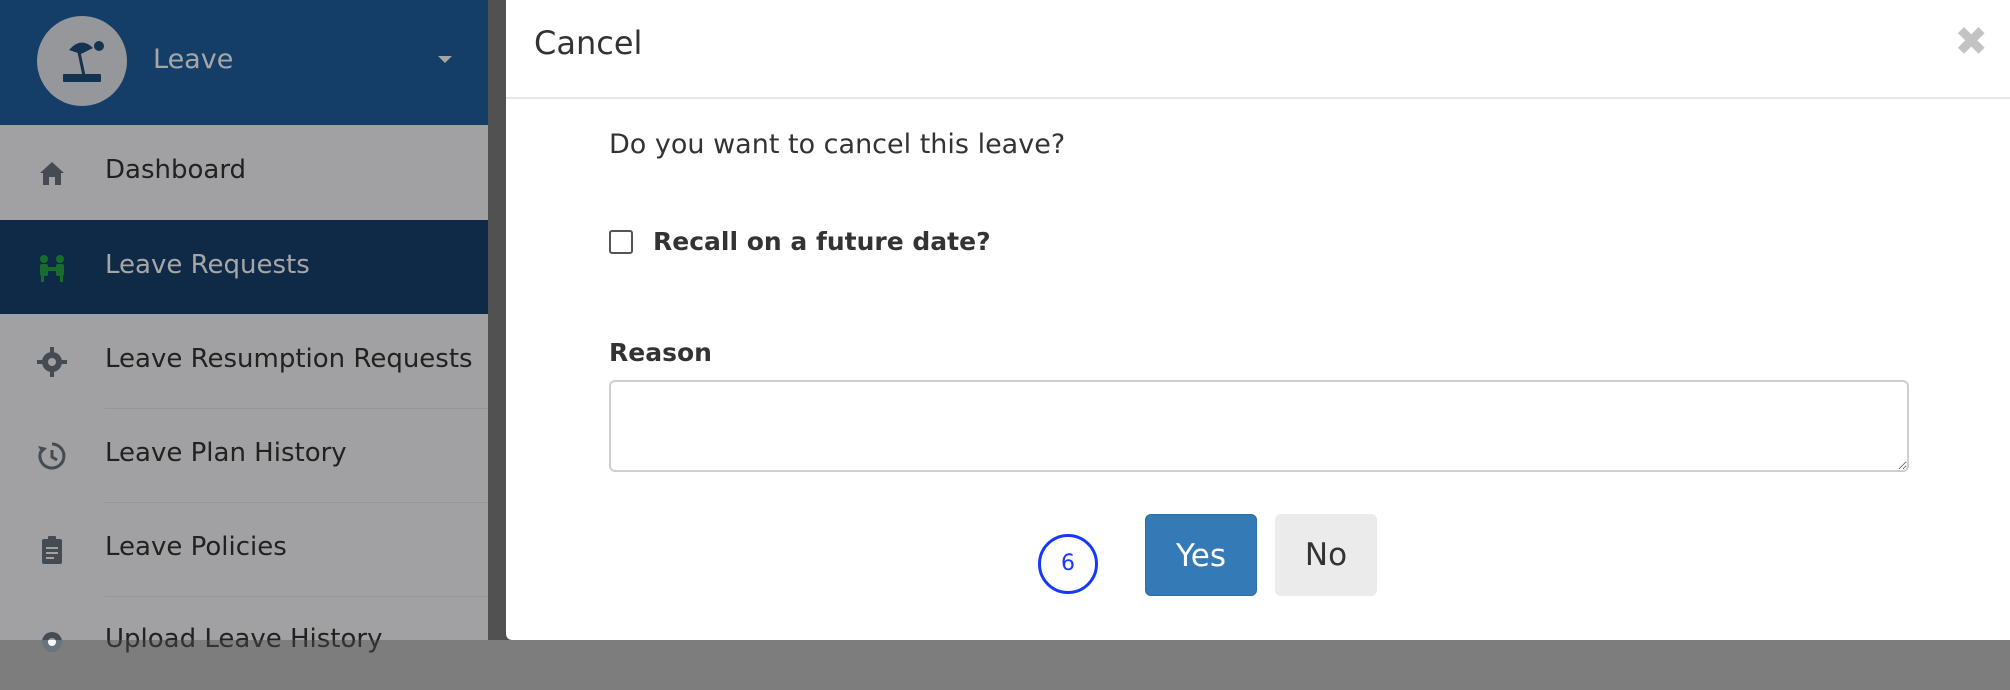  What do you see at coordinates (1971, 42) in the screenshot?
I see `close-icon: ✖` at bounding box center [1971, 42].